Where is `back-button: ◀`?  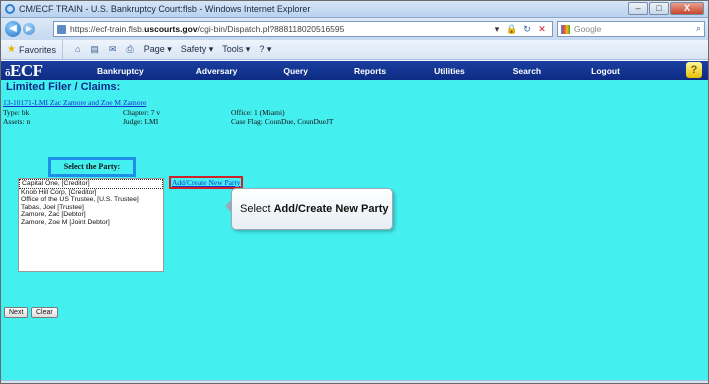
back-button: ◀ is located at coordinates (13, 29).